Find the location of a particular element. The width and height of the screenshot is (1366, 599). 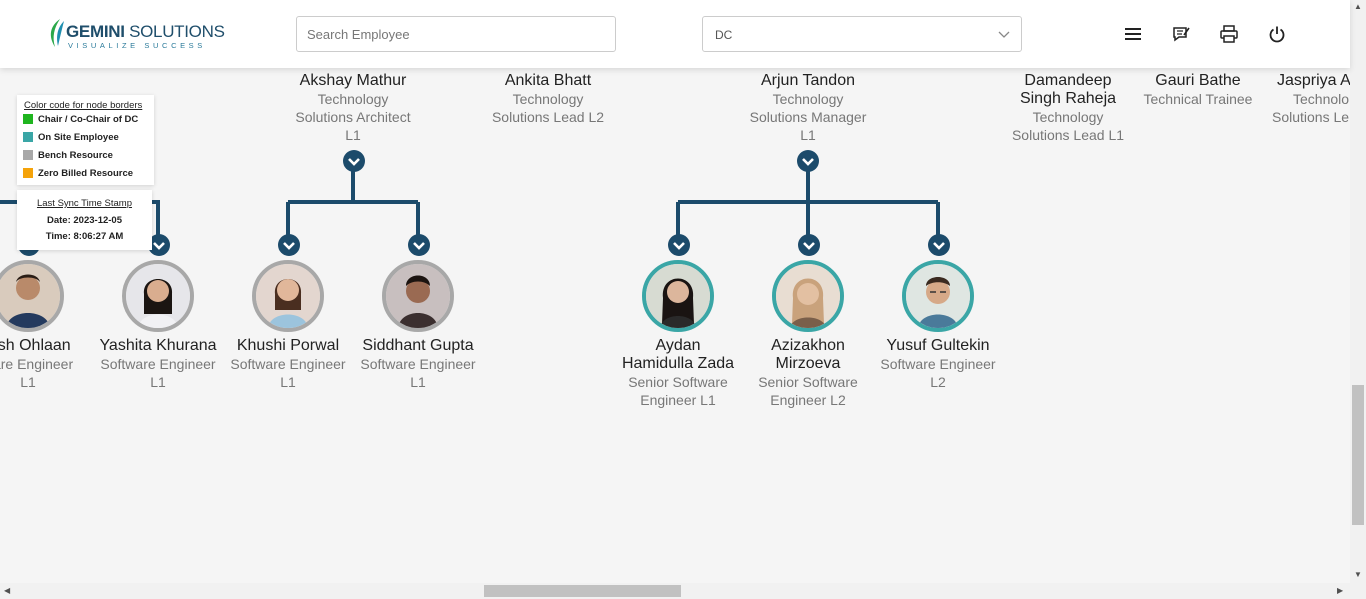

employee-role: Solutions Lead L1 is located at coordinates (1068, 135).